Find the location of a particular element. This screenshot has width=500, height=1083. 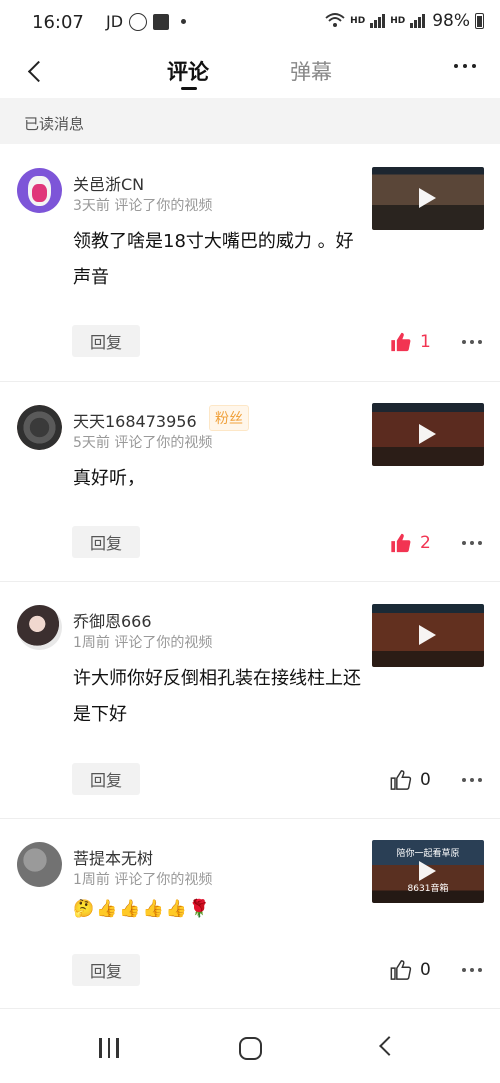

like-count: 2 is located at coordinates (425, 543).